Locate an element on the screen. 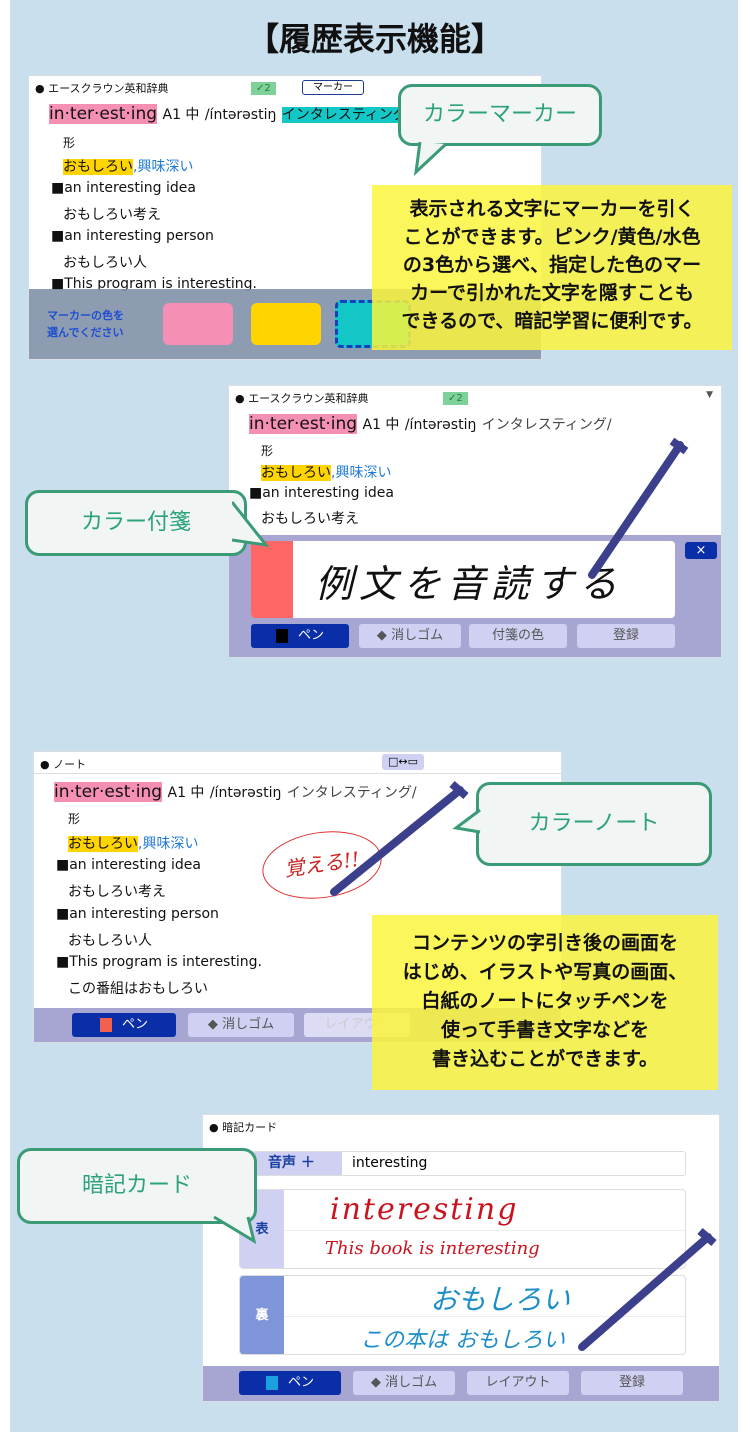 This screenshot has height=1442, width=750. layout-button: レイアウト is located at coordinates (518, 1383).